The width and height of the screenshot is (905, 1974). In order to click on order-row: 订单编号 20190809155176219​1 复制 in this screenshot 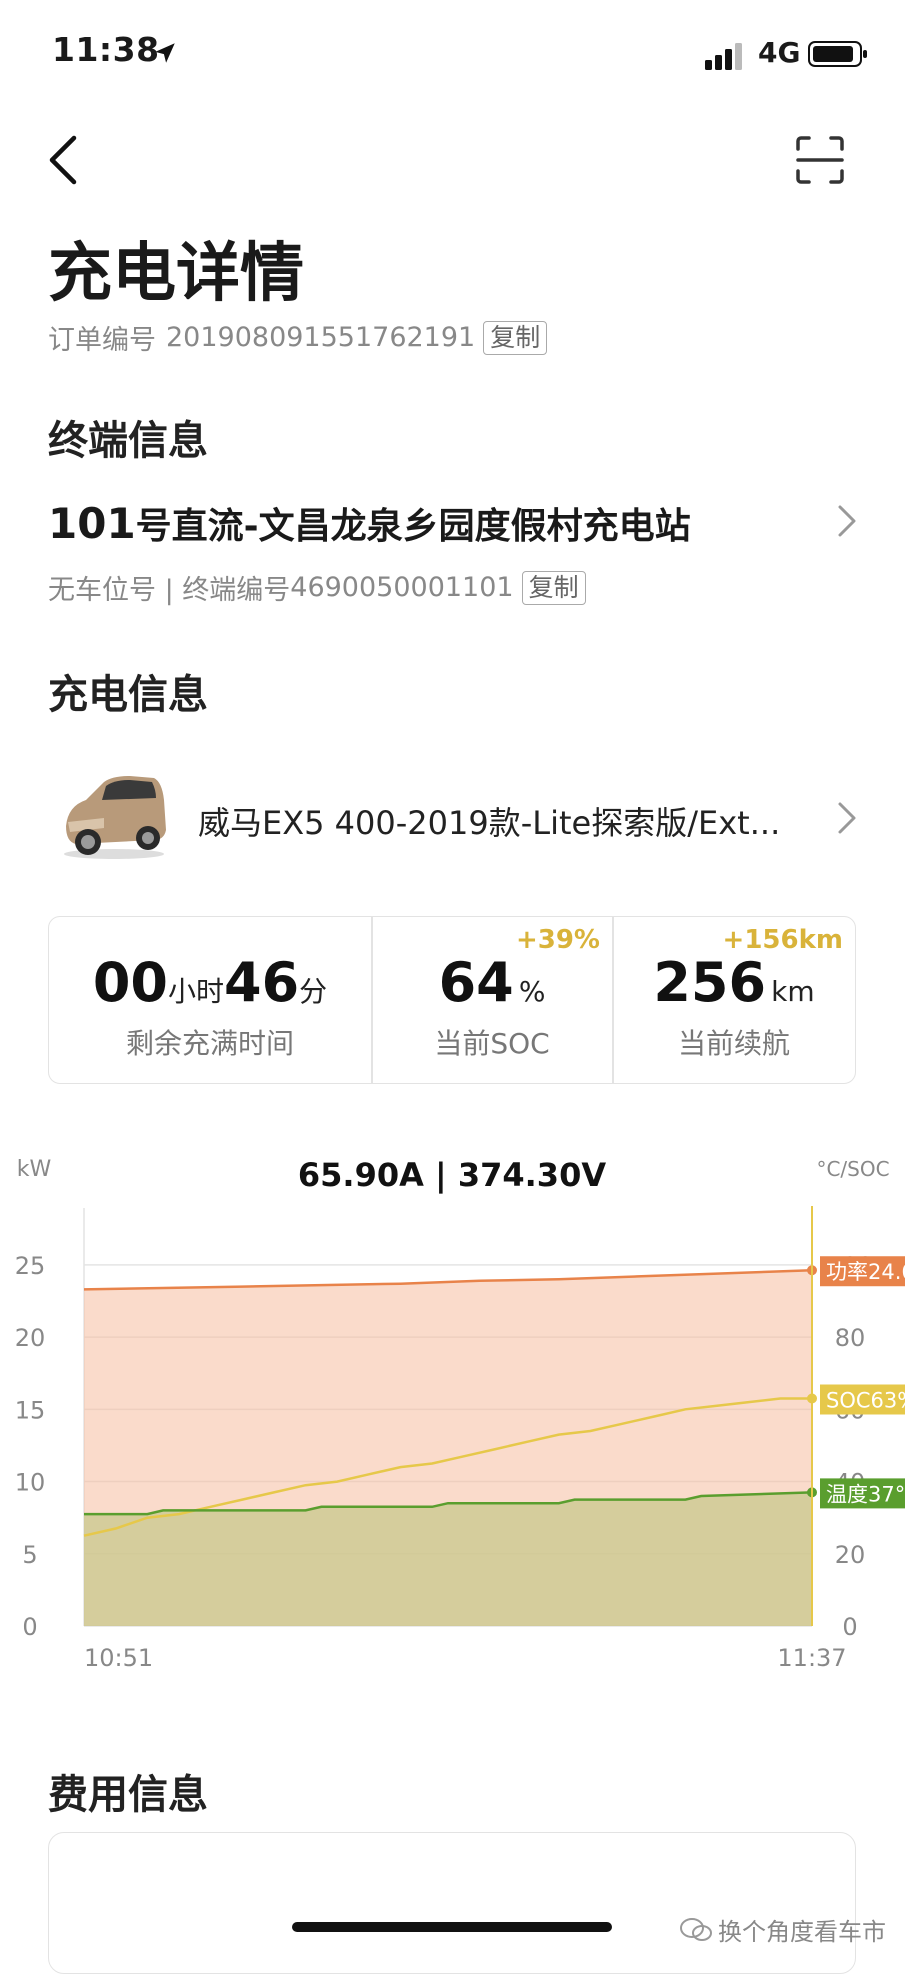, I will do `click(298, 337)`.